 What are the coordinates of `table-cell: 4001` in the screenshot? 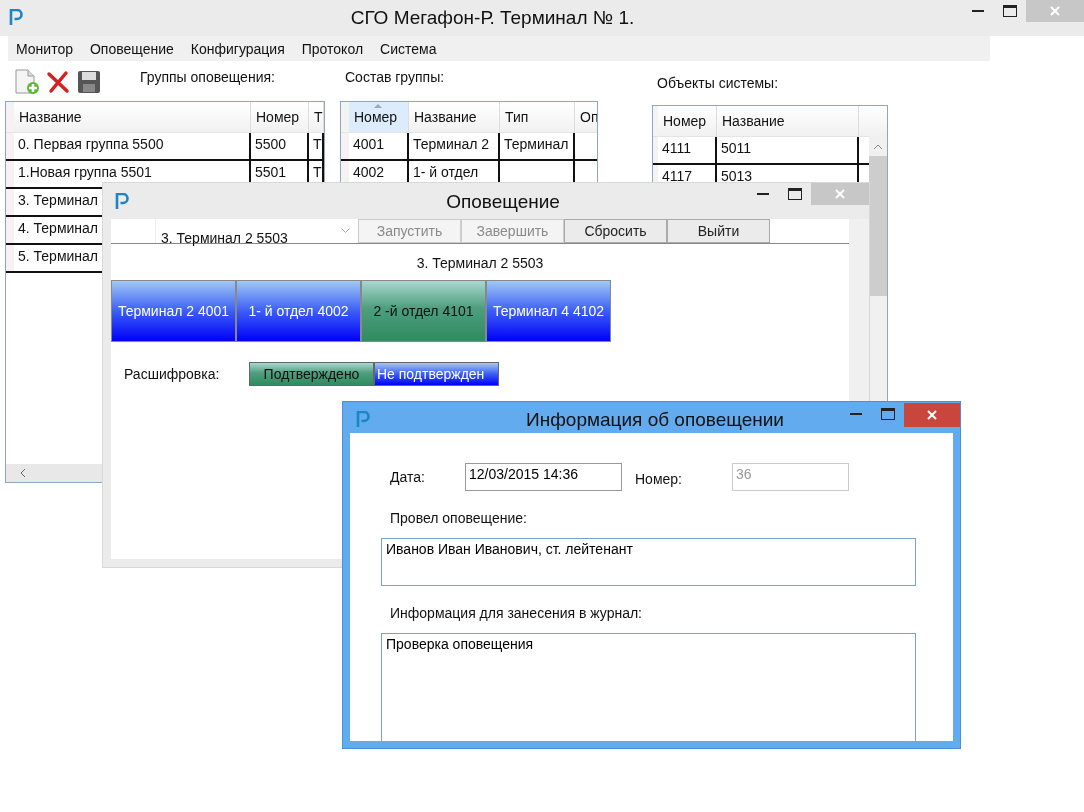 It's located at (379, 146).